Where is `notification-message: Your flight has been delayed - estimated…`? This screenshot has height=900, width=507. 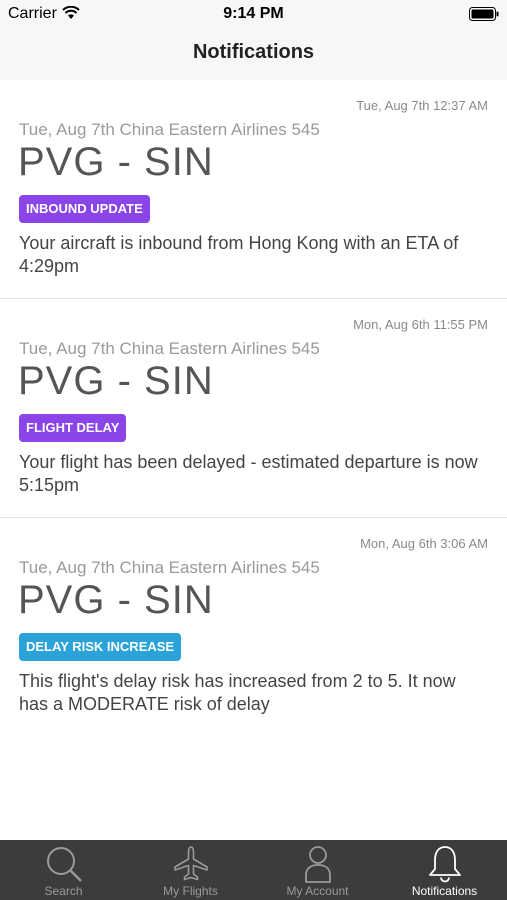
notification-message: Your flight has been delayed - estimated… is located at coordinates (248, 473).